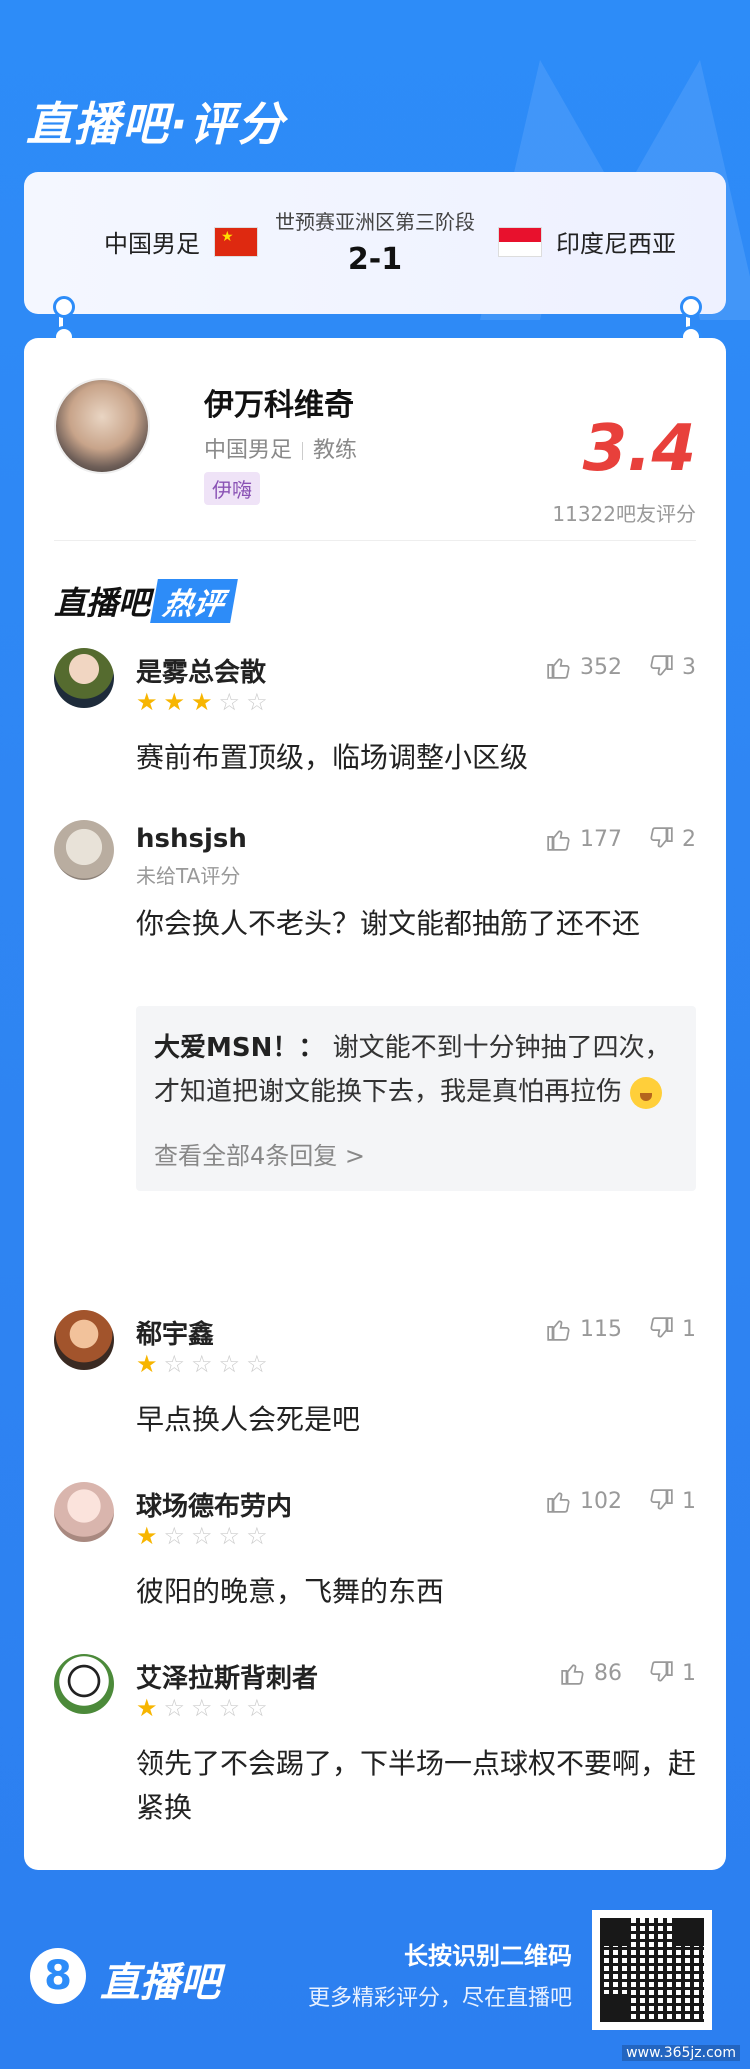 The image size is (750, 2069). What do you see at coordinates (175, 1332) in the screenshot?
I see `comment-username: 郗宇鑫` at bounding box center [175, 1332].